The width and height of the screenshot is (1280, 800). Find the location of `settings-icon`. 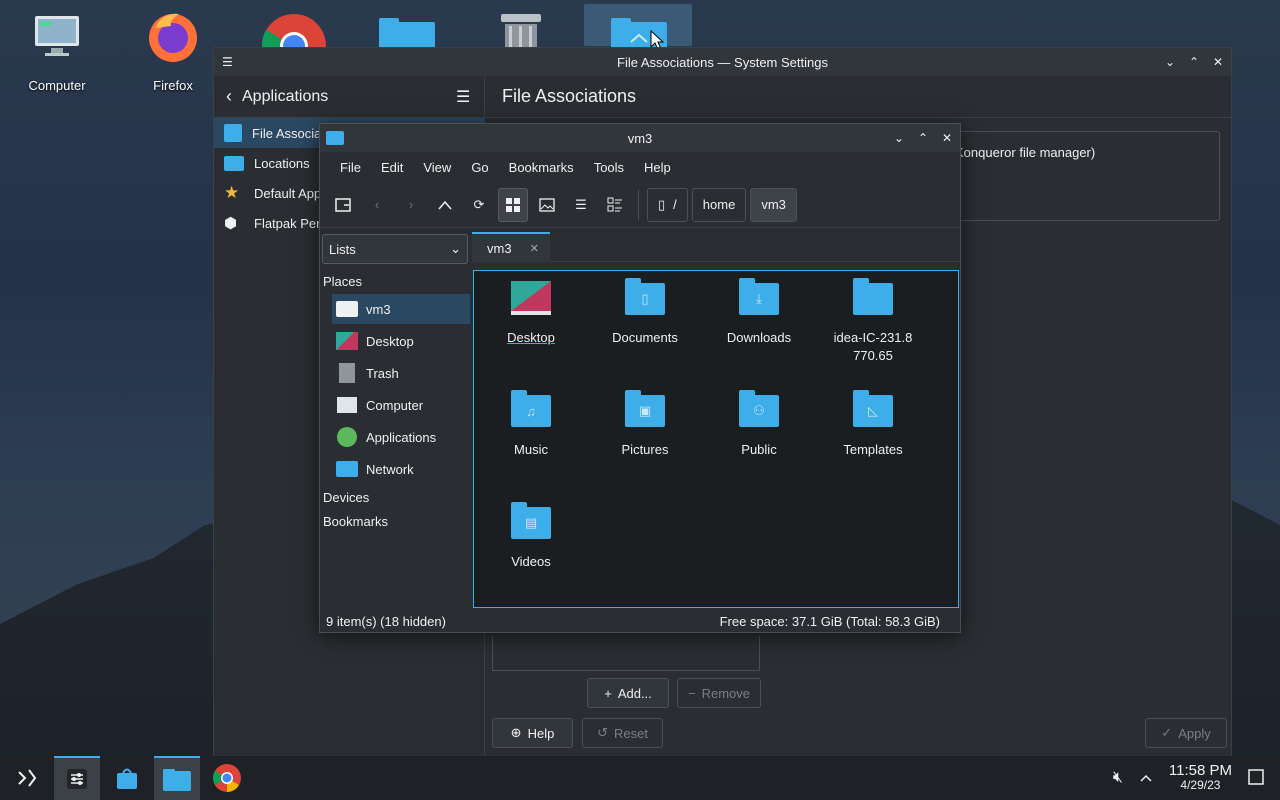

settings-icon is located at coordinates (77, 779).